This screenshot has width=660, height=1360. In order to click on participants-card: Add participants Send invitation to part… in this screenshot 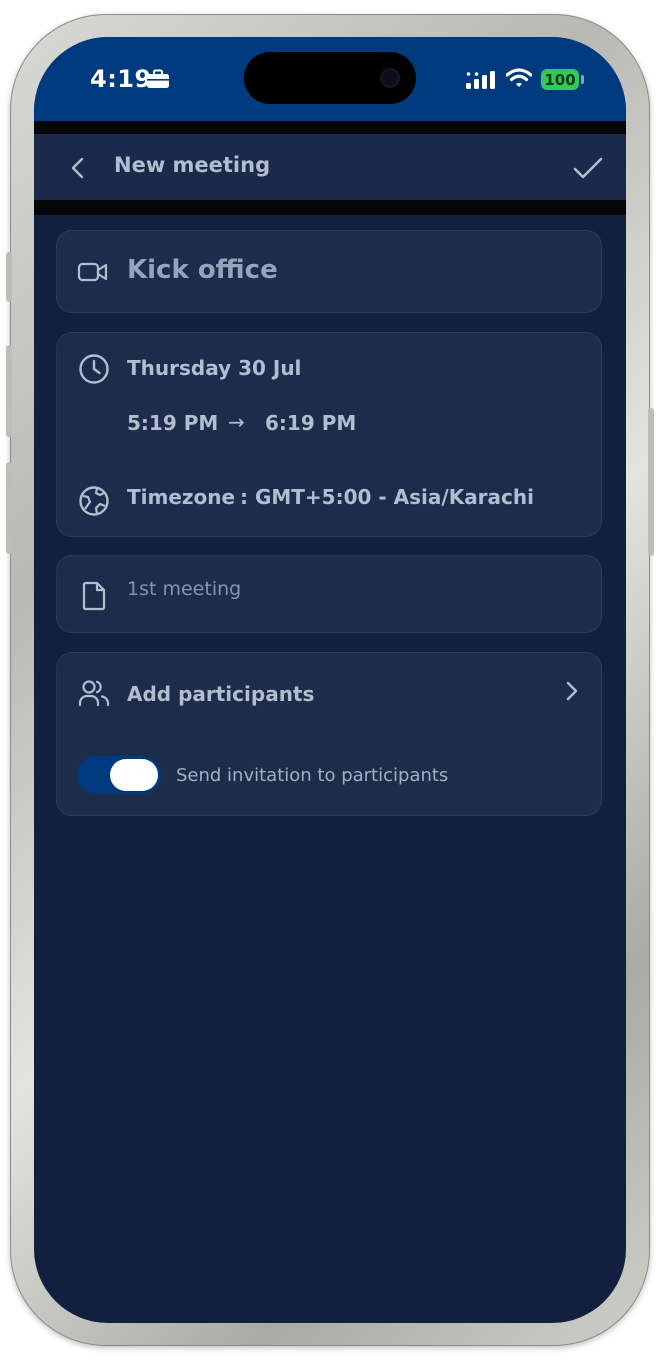, I will do `click(329, 734)`.